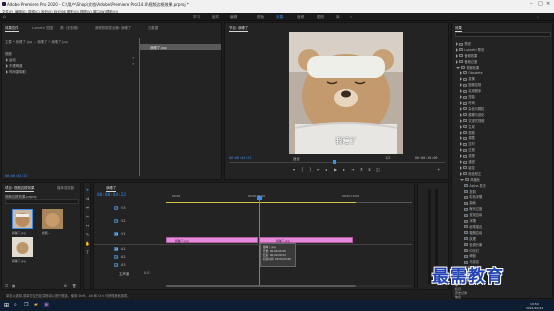 This screenshot has width=554, height=311. I want to click on razor-tool-icon: ✂, so click(87, 216).